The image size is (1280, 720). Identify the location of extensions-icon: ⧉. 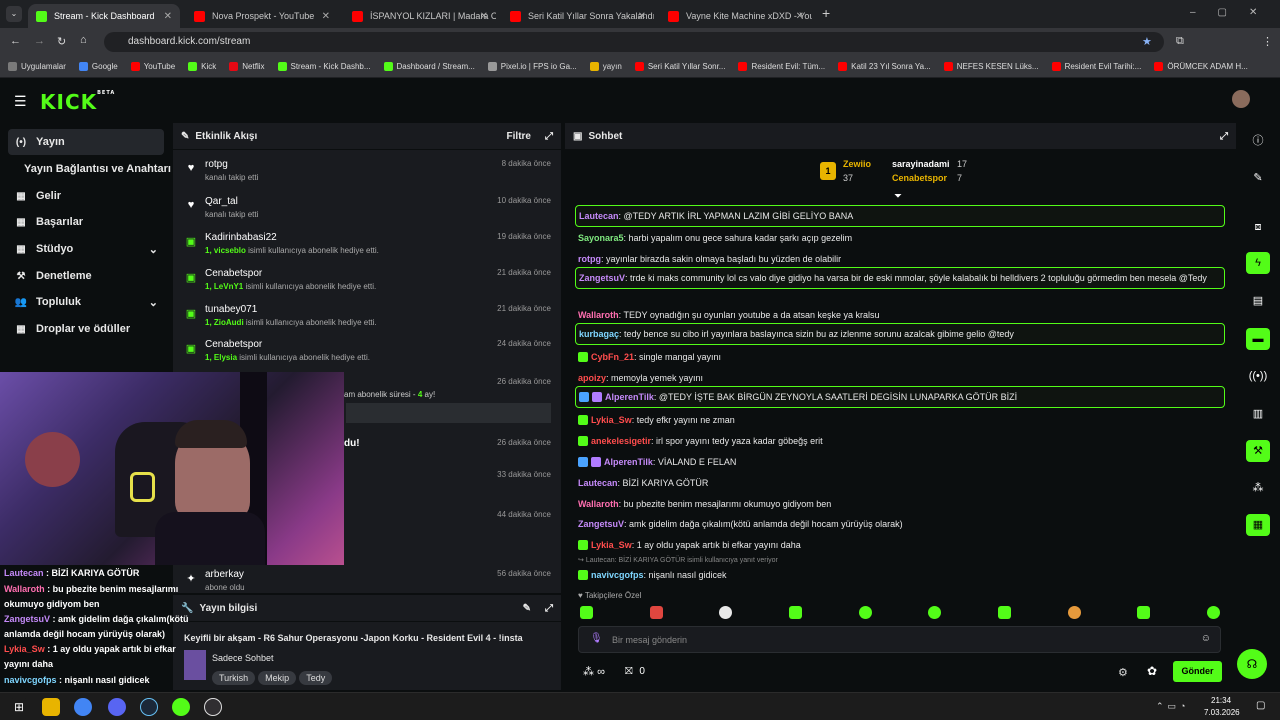
(1180, 41).